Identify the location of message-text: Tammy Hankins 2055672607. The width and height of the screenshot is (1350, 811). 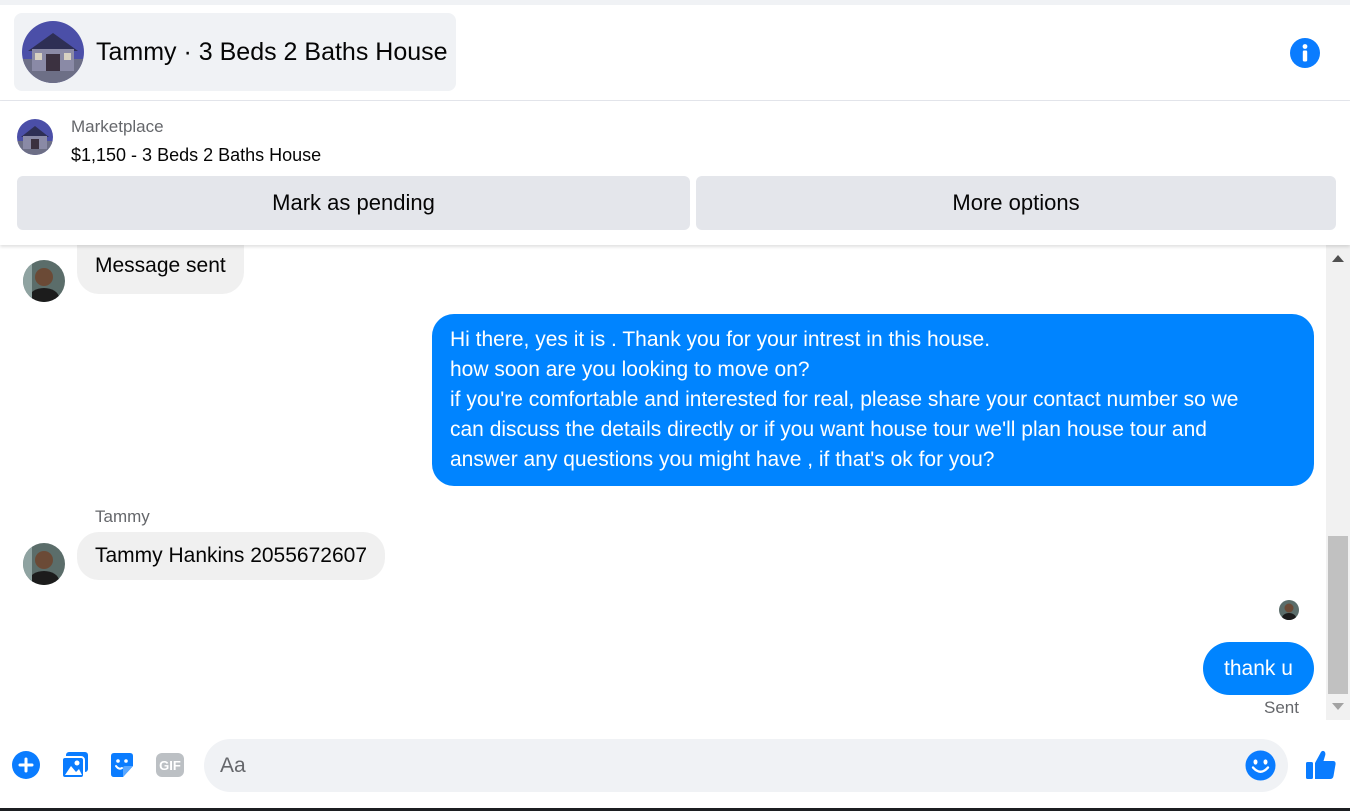
(231, 555).